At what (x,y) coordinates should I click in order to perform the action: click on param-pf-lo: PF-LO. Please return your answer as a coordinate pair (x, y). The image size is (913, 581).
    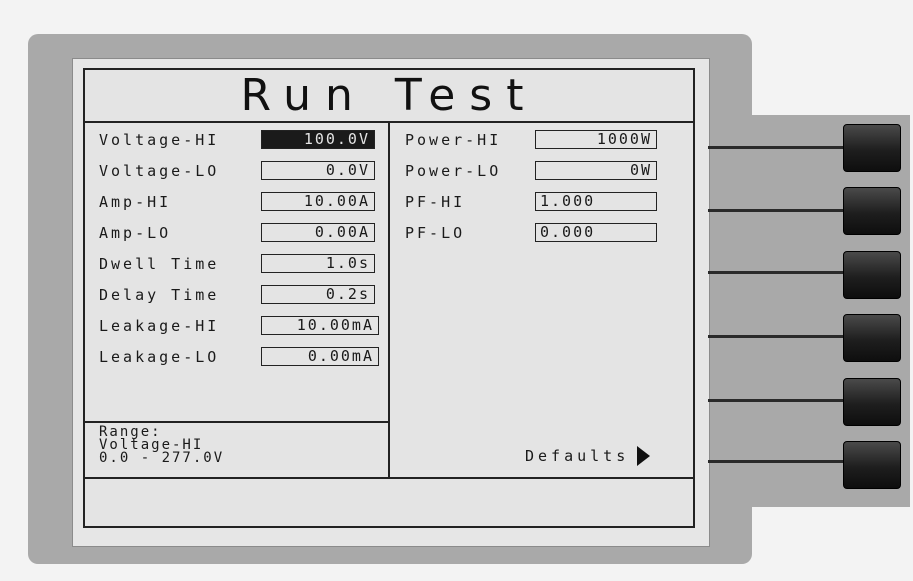
    Looking at the image, I should click on (435, 233).